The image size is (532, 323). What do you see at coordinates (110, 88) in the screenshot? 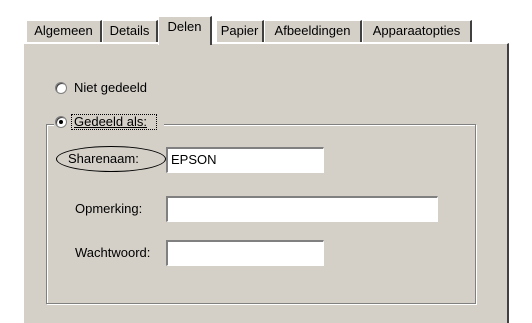
I see `not-shared-label: Niet gedeeld` at bounding box center [110, 88].